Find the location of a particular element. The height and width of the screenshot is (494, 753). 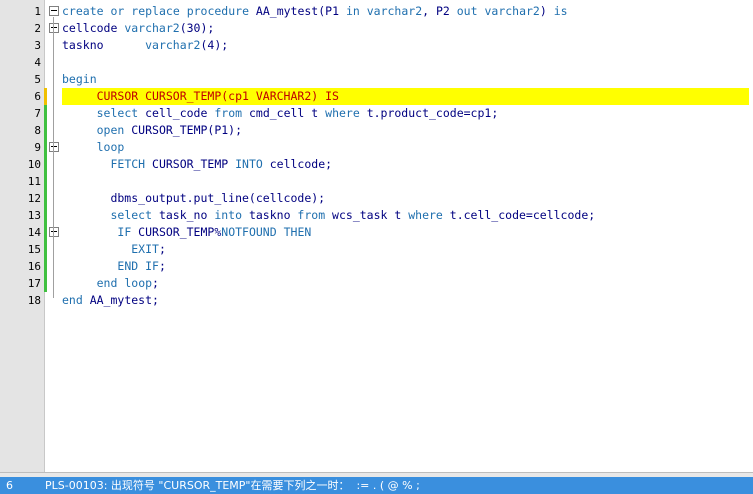

code-line: 5 begin is located at coordinates (376, 79).